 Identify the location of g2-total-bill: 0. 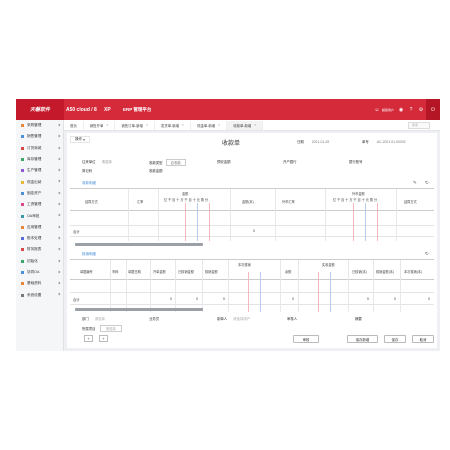
(171, 299).